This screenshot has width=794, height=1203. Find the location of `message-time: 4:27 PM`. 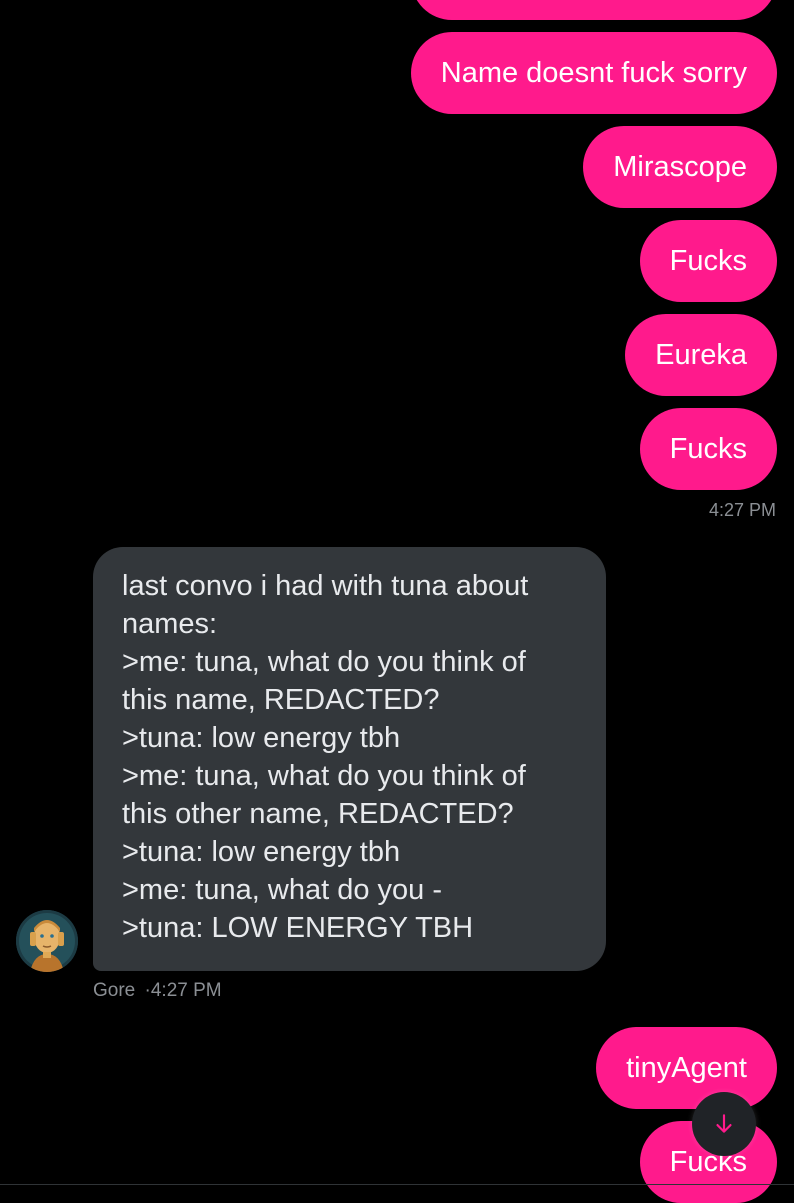

message-time: 4:27 PM is located at coordinates (186, 990).